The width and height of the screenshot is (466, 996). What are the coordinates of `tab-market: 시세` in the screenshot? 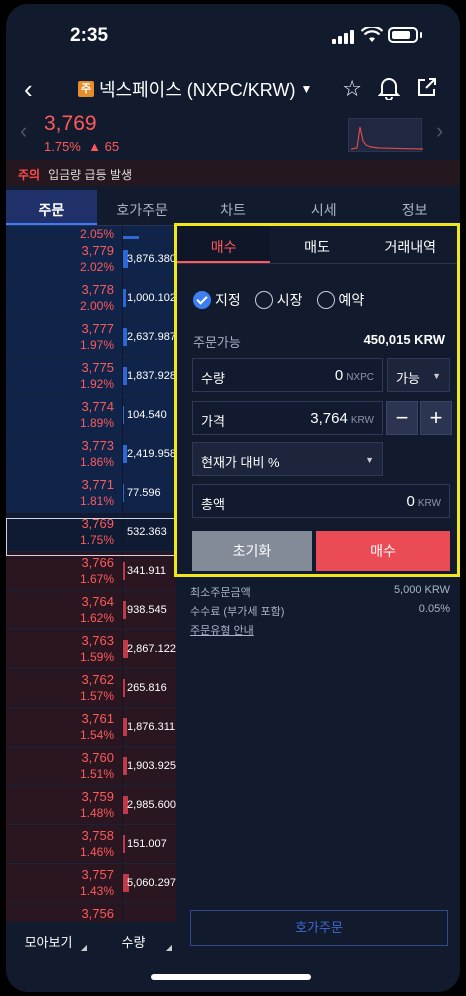 It's located at (323, 207).